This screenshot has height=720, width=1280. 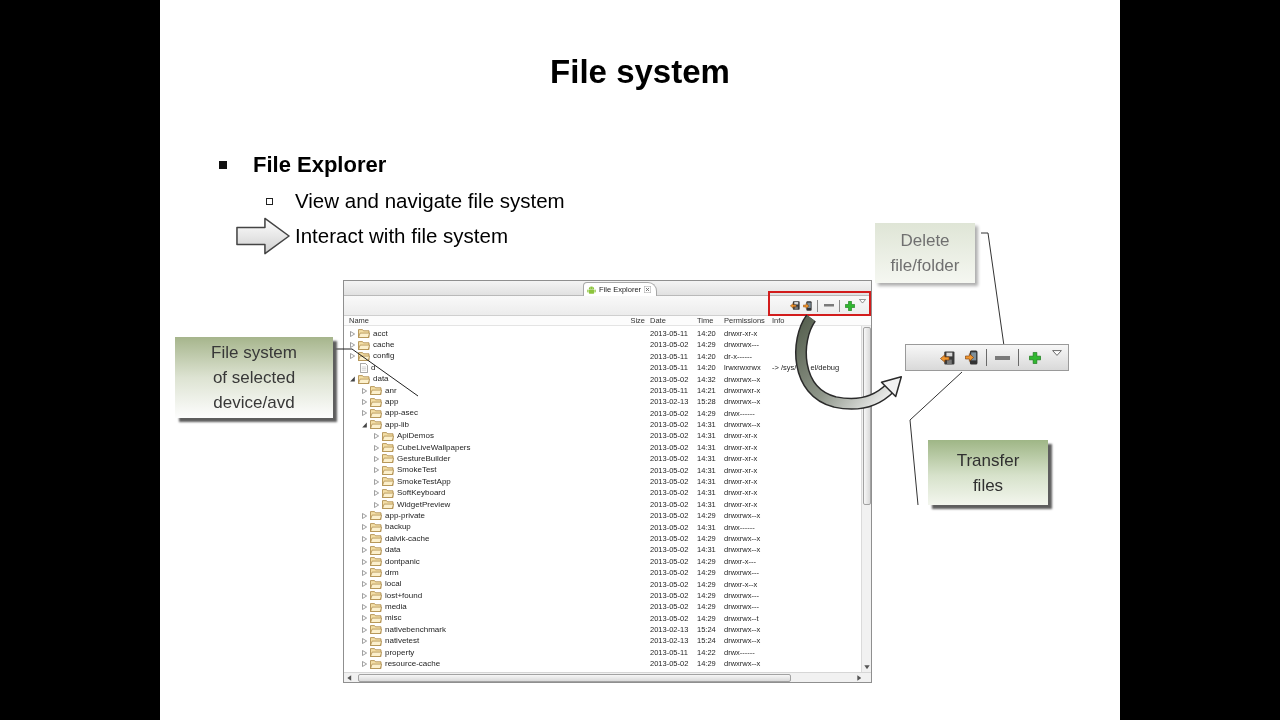 What do you see at coordinates (364, 367) in the screenshot?
I see `file-icon` at bounding box center [364, 367].